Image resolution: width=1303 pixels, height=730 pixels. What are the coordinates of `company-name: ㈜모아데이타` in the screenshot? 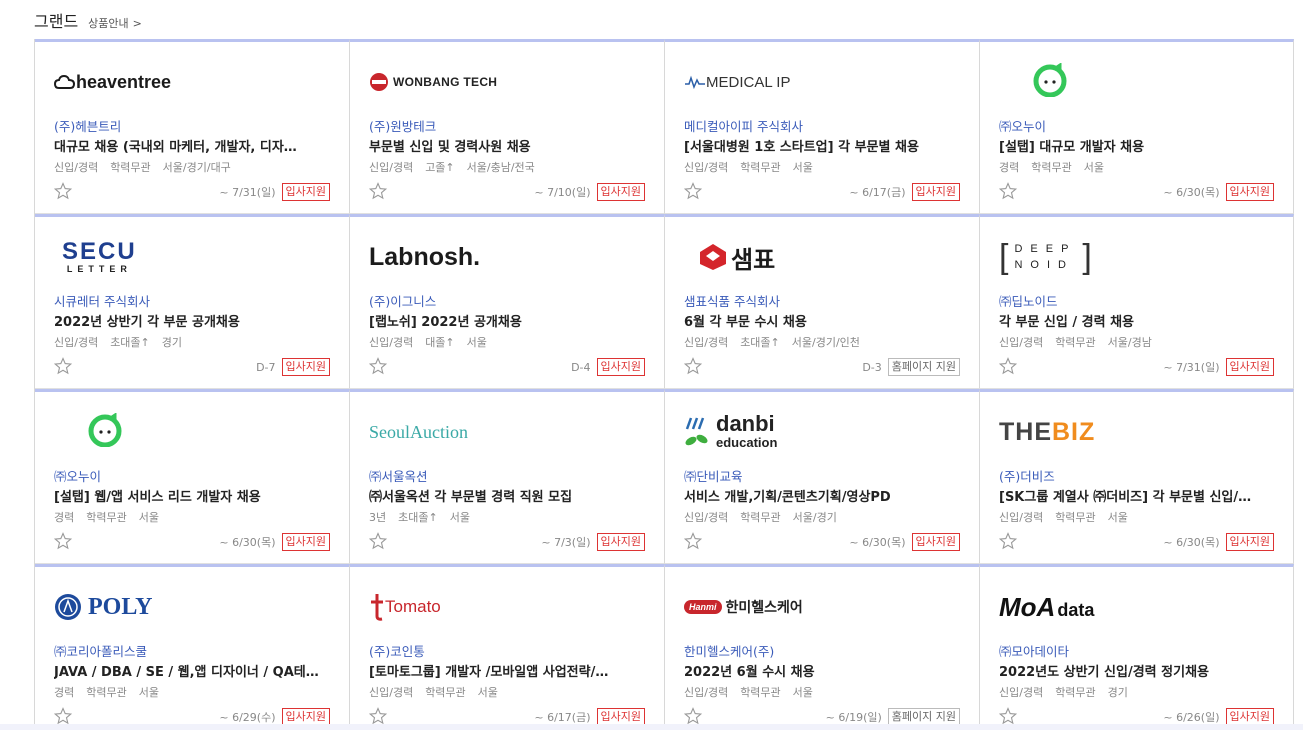 It's located at (1034, 650).